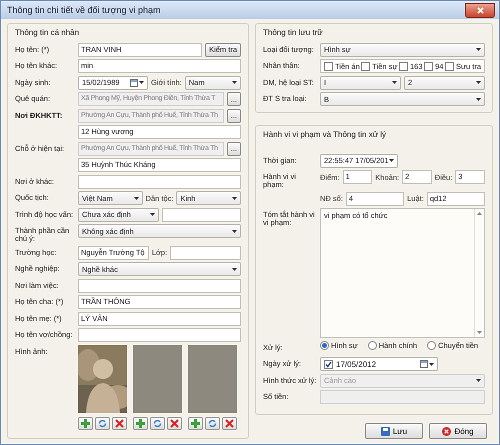  Describe the element at coordinates (356, 364) in the screenshot. I see `date-value: 17/05/2012` at that location.